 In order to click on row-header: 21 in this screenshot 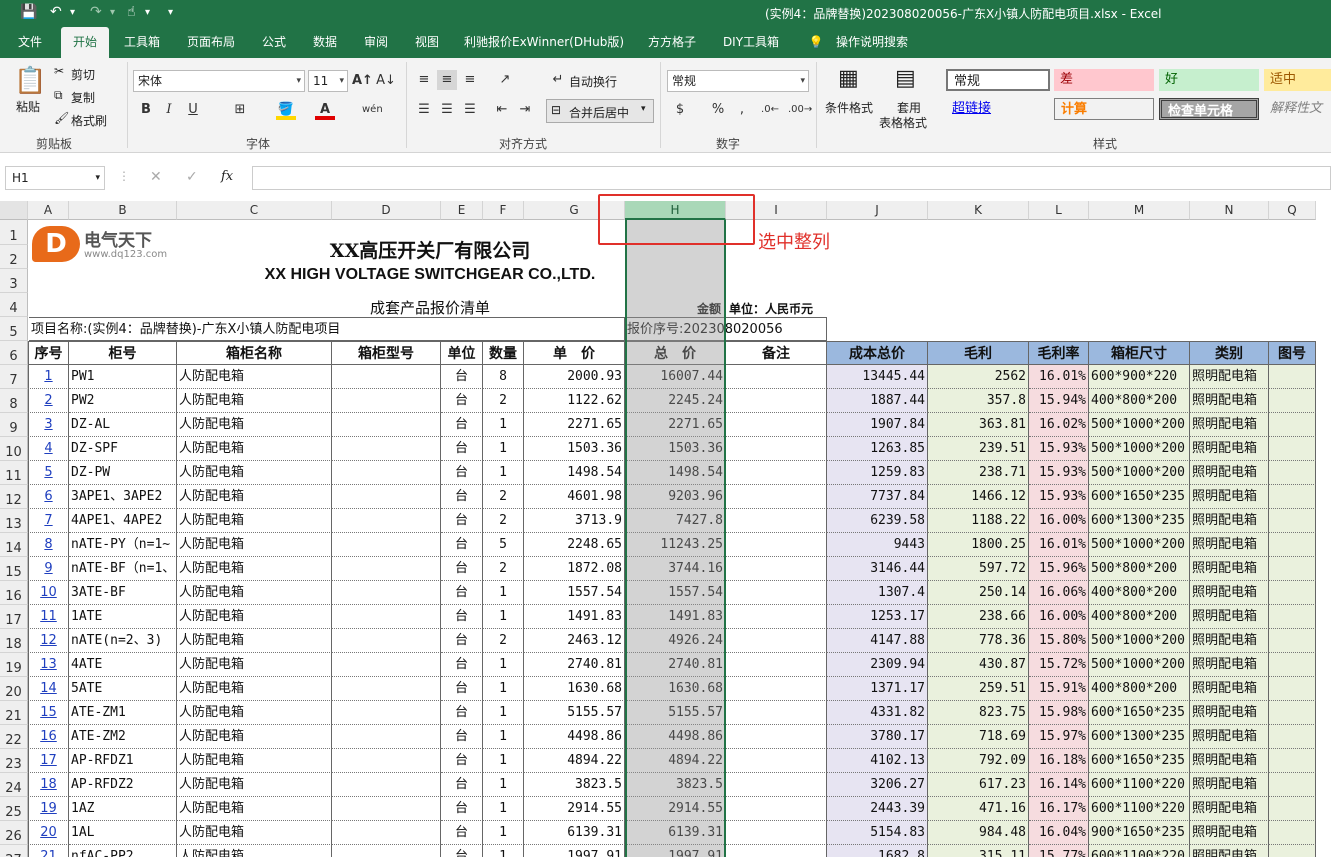, I will do `click(14, 713)`.